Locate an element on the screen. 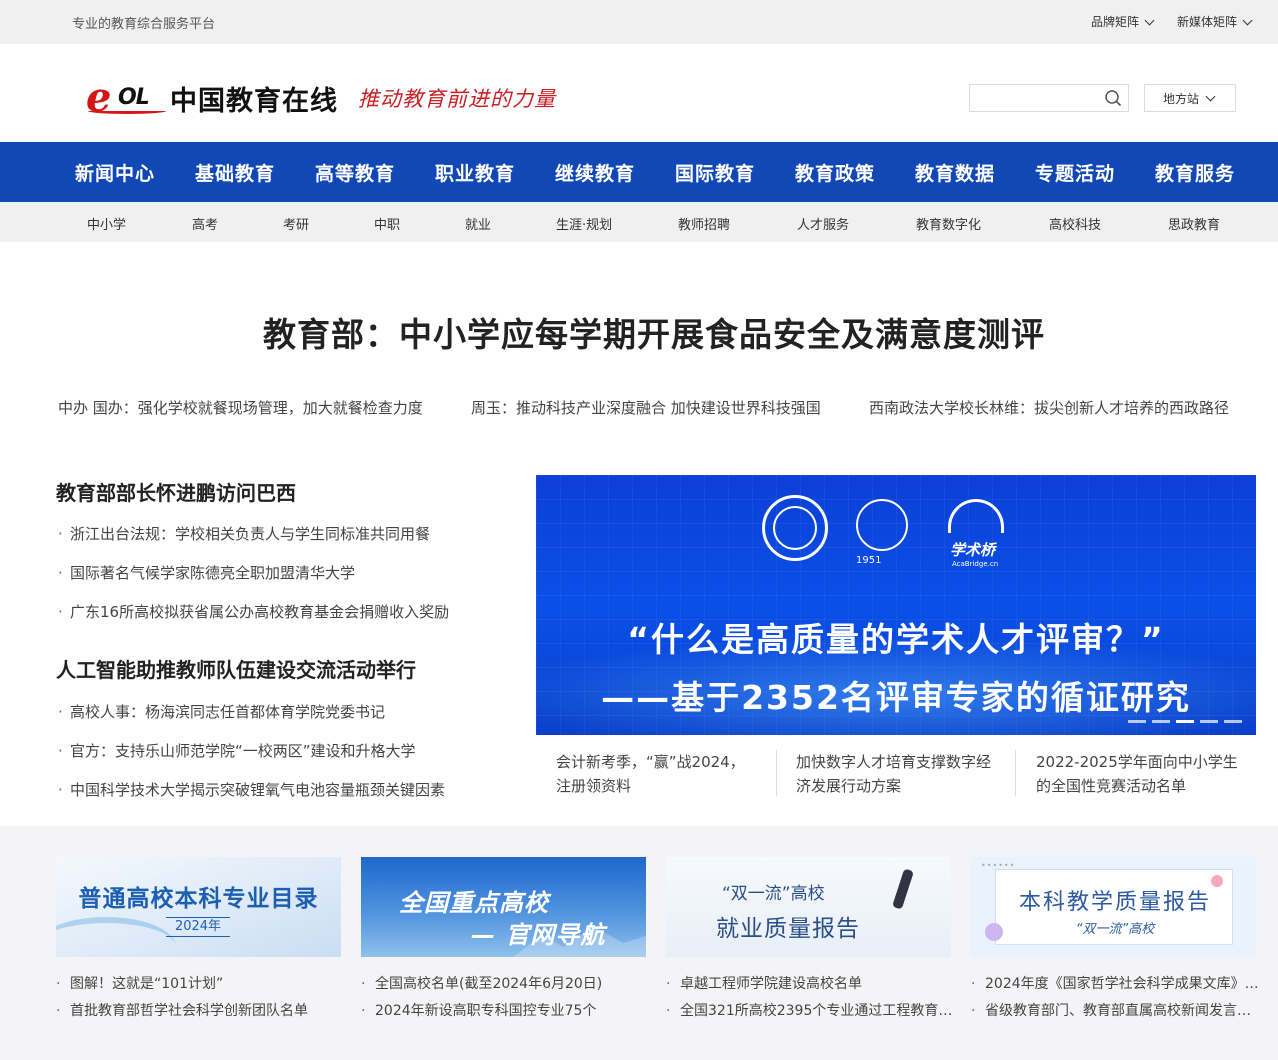 This screenshot has height=1060, width=1278. acabridge-name: 学术桥 is located at coordinates (973, 550).